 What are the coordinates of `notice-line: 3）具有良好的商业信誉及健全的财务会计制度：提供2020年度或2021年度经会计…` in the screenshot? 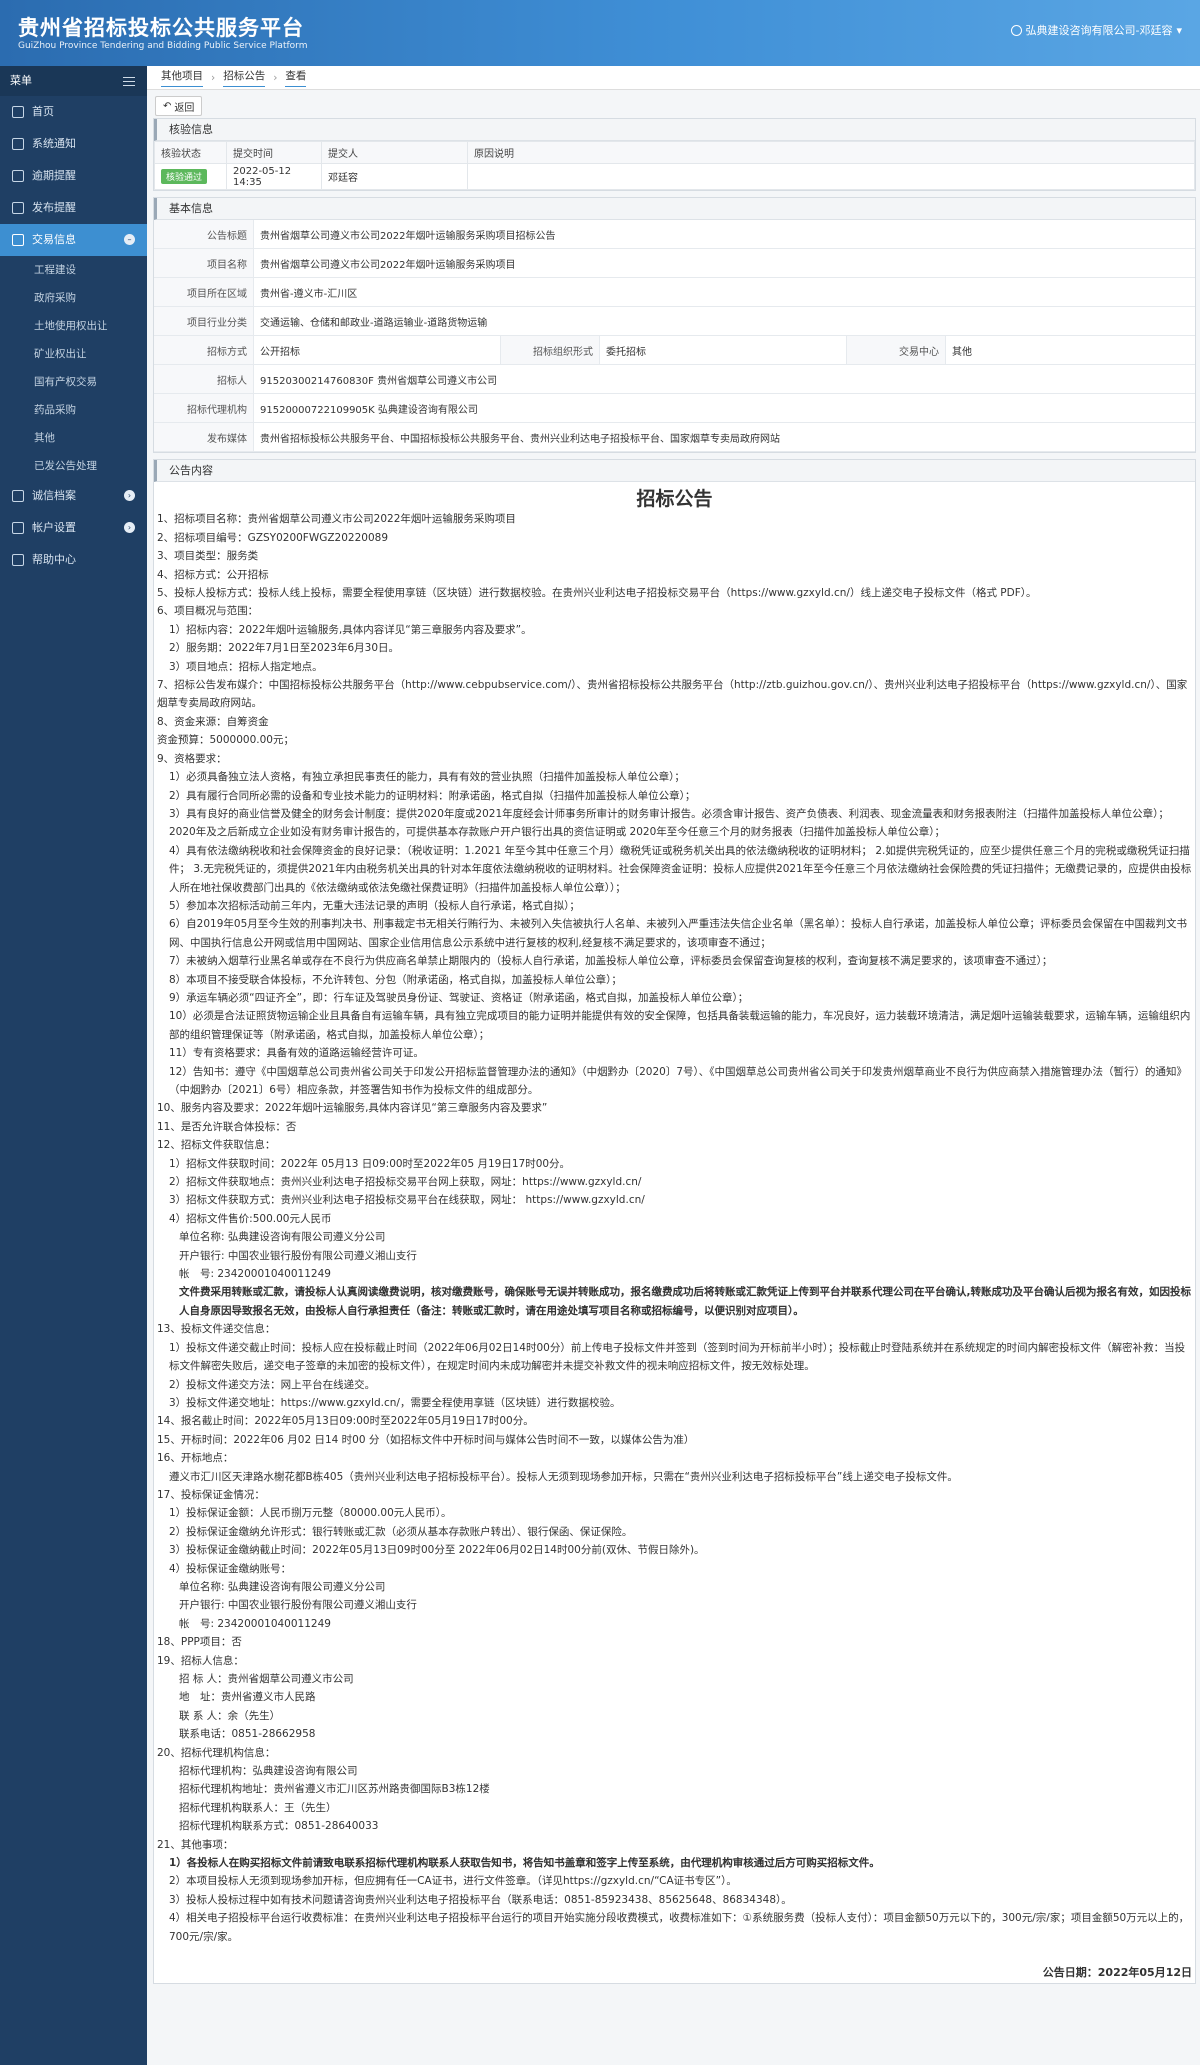 It's located at (669, 823).